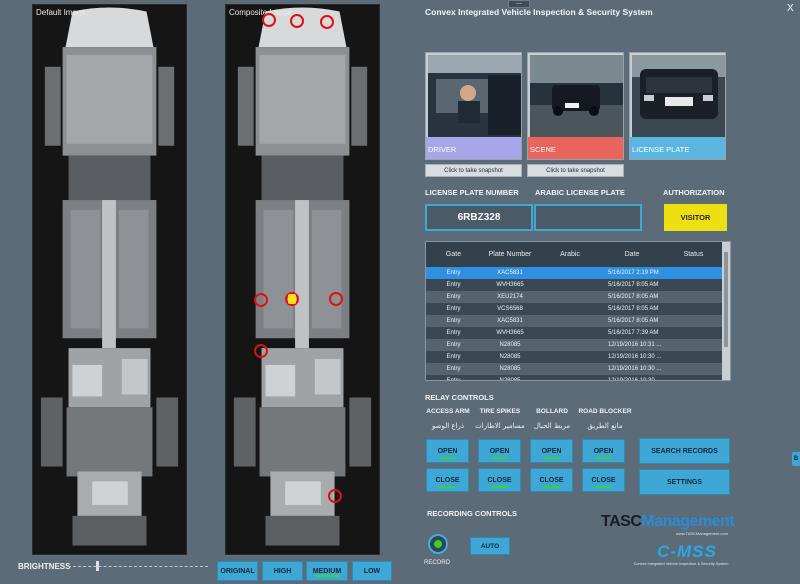 The height and width of the screenshot is (584, 800). What do you see at coordinates (694, 192) in the screenshot?
I see `authorization-label: AUTHORIZATION` at bounding box center [694, 192].